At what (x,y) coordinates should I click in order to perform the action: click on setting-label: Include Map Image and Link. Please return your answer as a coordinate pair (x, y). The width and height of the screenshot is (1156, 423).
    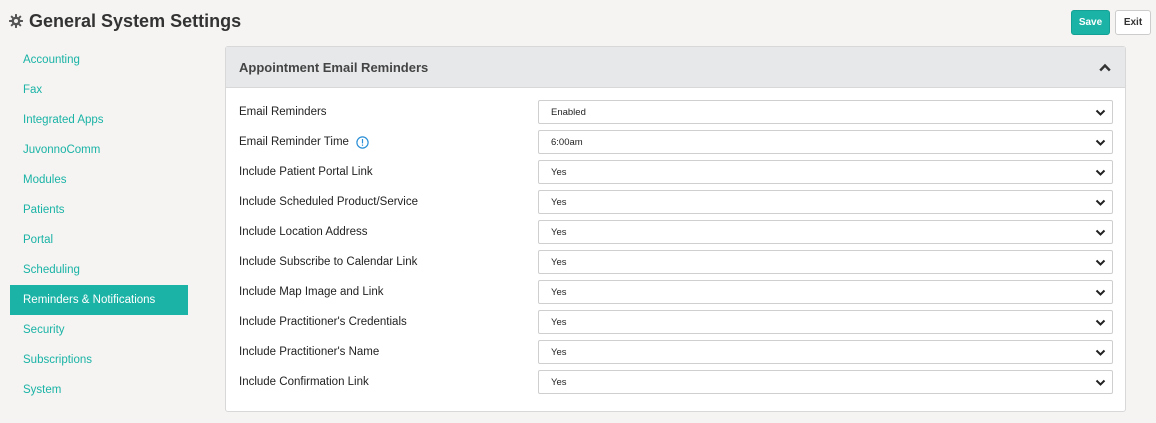
    Looking at the image, I should click on (311, 292).